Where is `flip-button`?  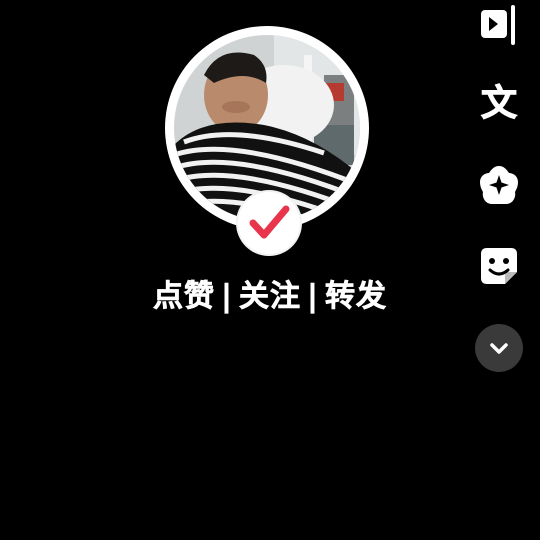
flip-button is located at coordinates (499, 25).